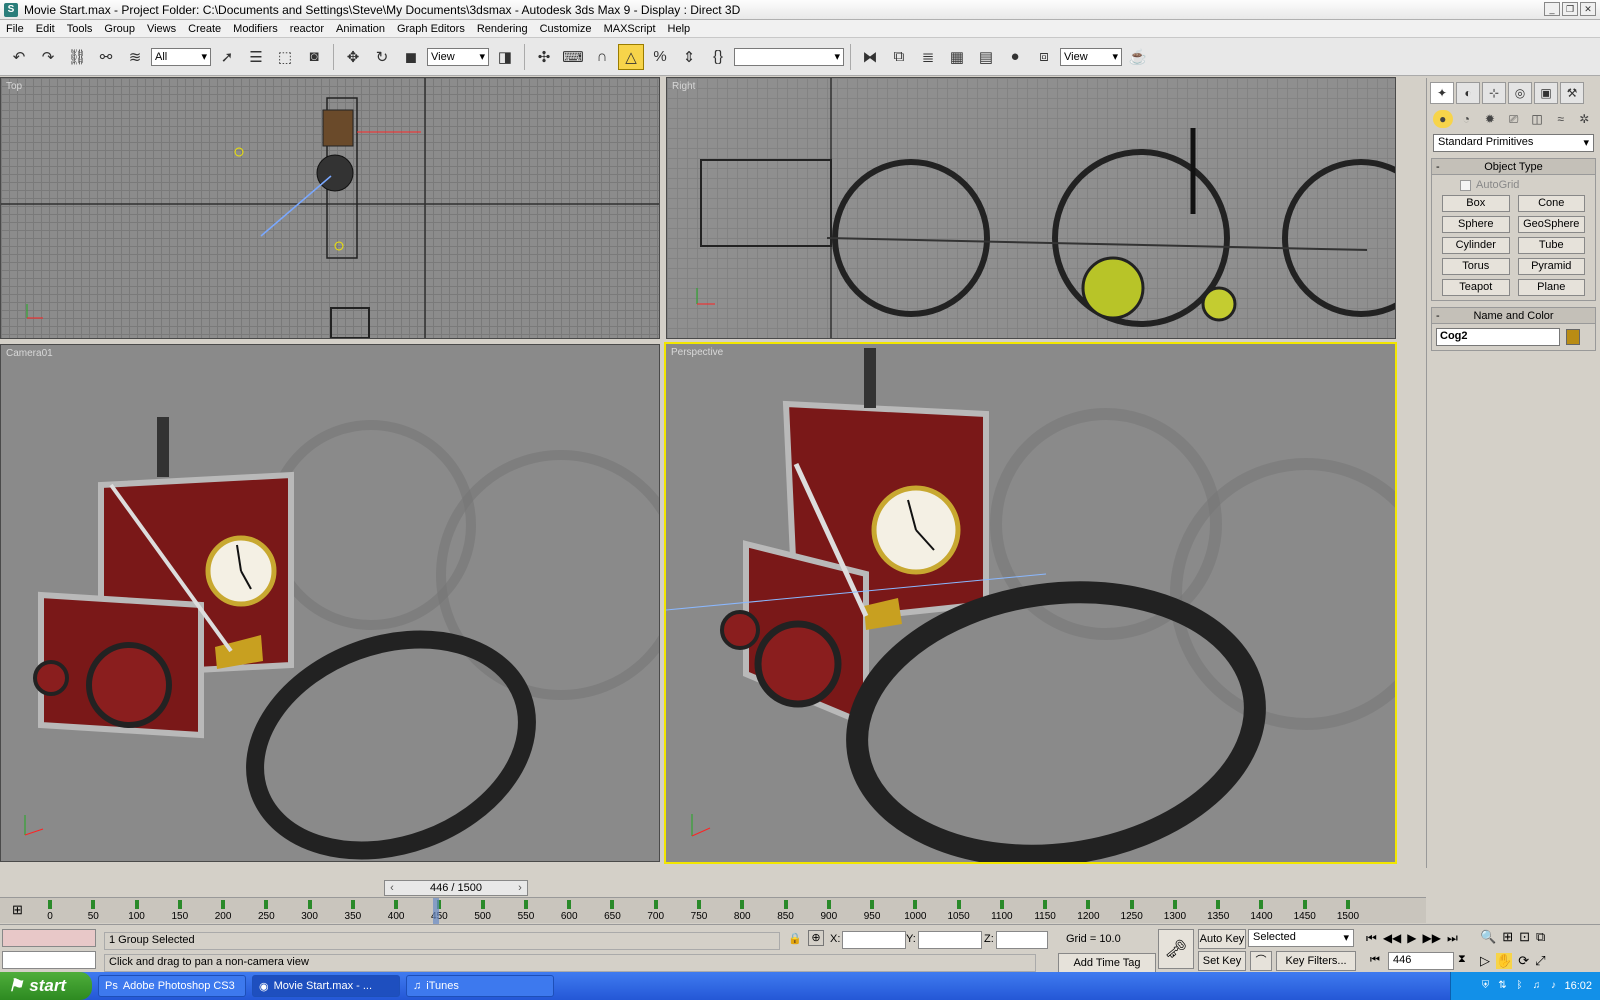 This screenshot has height=1000, width=1600. What do you see at coordinates (1513, 143) in the screenshot?
I see `primitive-category-dropdown: Standard Primitives ▾` at bounding box center [1513, 143].